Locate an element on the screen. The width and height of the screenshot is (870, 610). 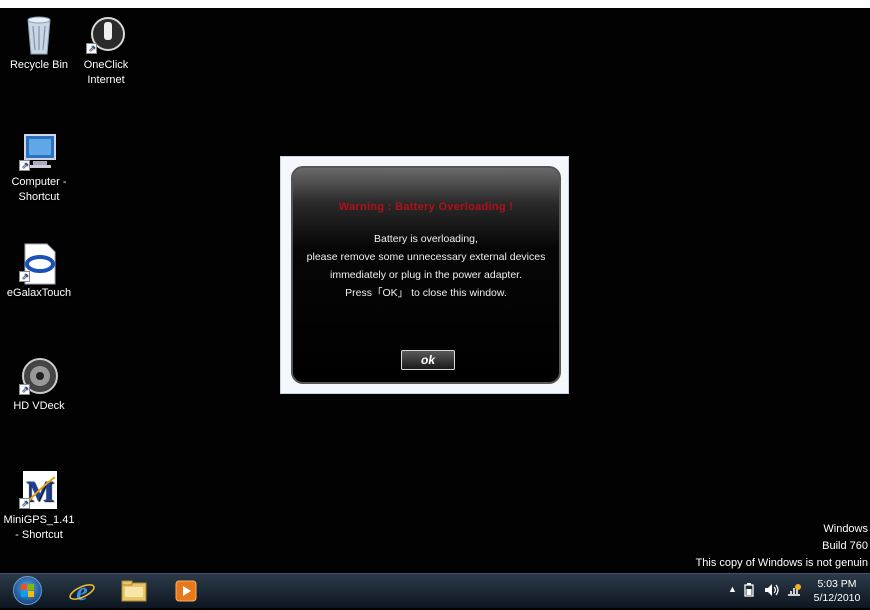
desktop-icon-label-line2: Shortcut is located at coordinates (39, 197).